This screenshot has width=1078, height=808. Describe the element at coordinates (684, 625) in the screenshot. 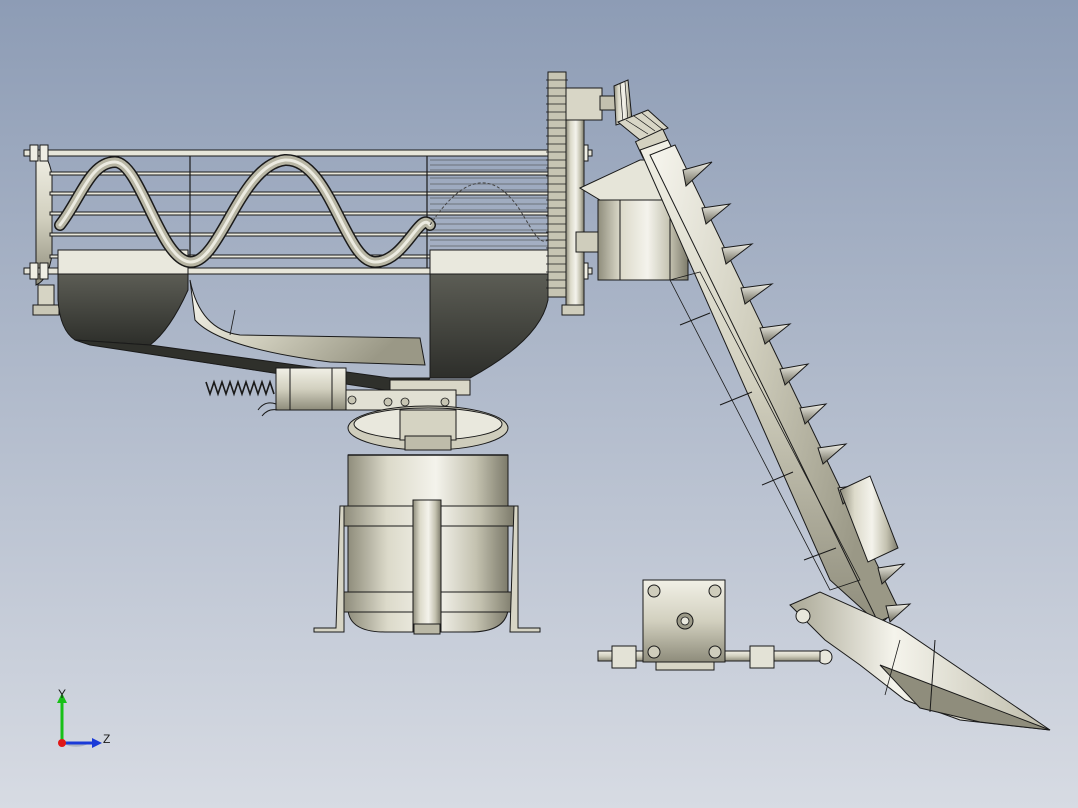

I see `stepper-motor-bottom` at that location.